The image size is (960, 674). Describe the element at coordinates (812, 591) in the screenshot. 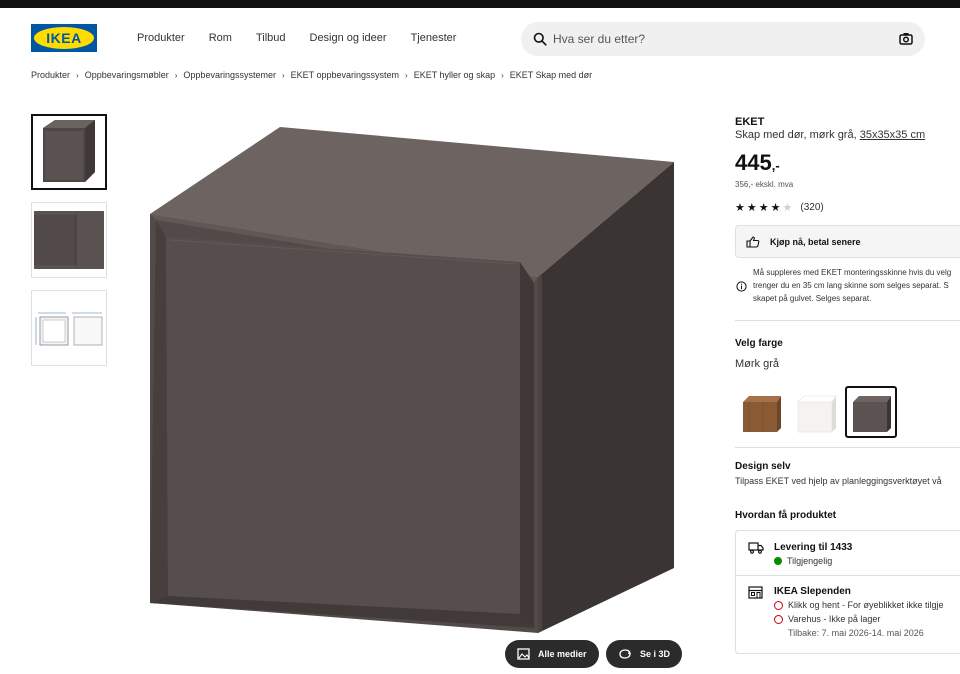

I see `store-title: IKEA Slependen` at that location.